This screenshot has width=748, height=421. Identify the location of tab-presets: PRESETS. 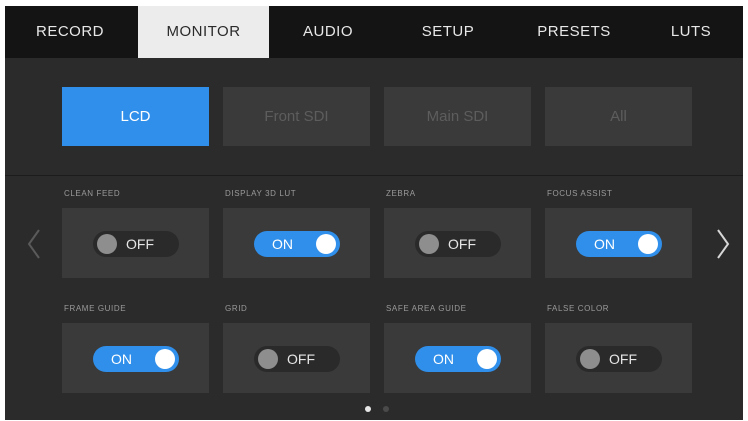
(574, 32).